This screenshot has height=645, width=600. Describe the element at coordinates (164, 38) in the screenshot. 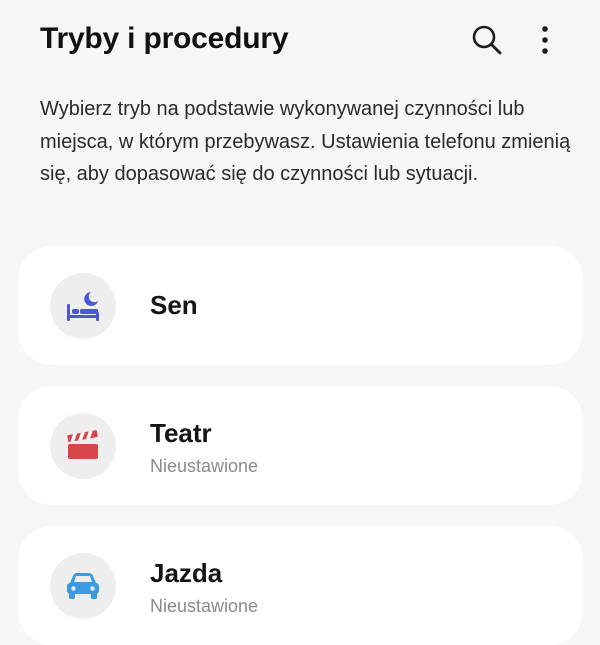

I see `page-title: Tryby i procedury` at that location.